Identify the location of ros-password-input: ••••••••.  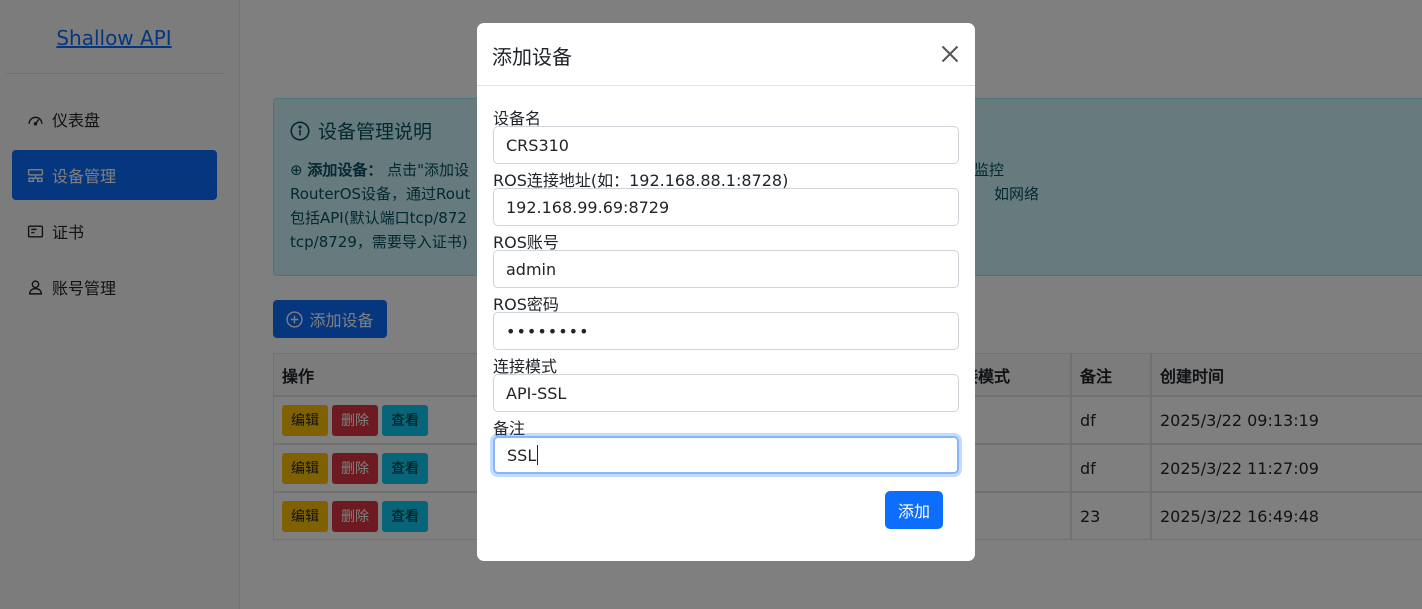
(726, 331).